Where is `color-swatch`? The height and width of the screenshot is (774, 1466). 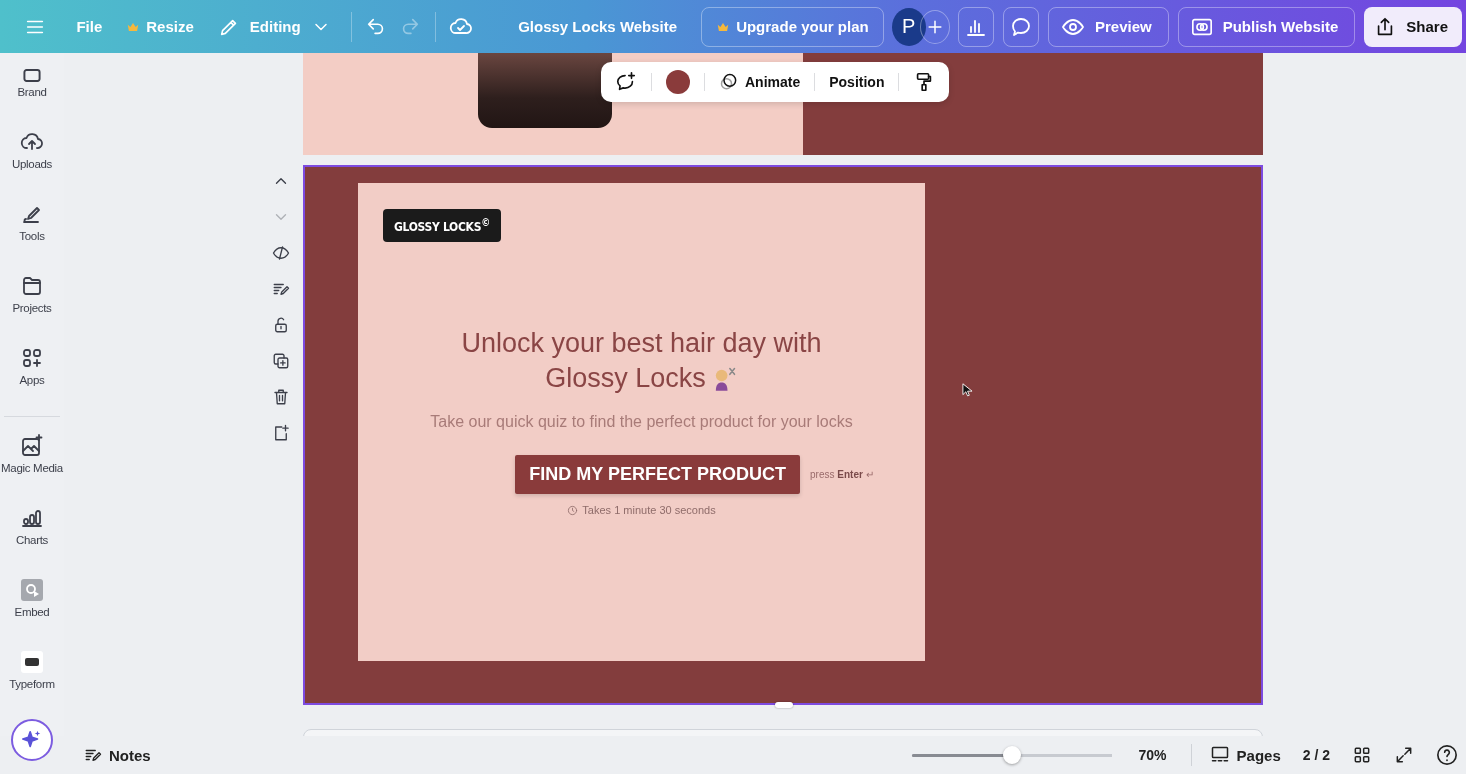 color-swatch is located at coordinates (678, 82).